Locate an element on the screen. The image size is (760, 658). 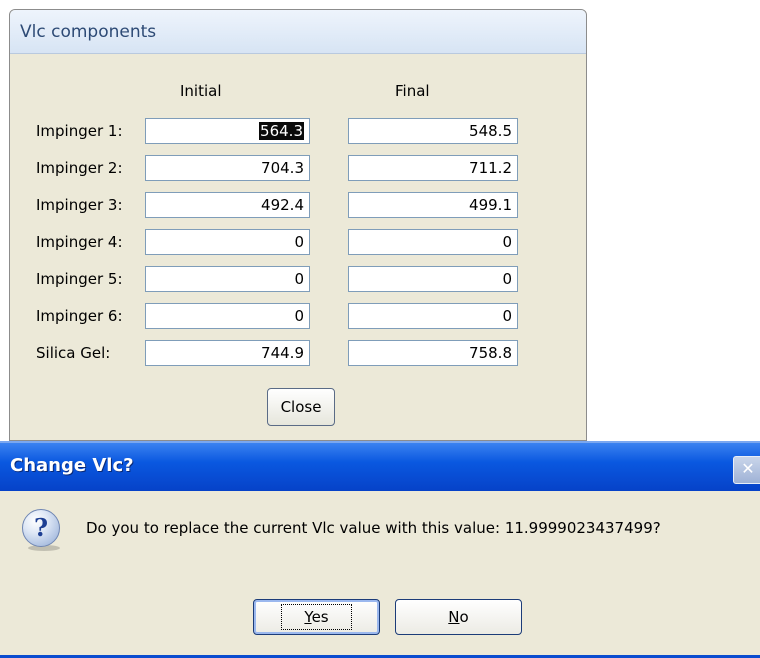
row-label-impinger-1: Impinger 1: is located at coordinates (79, 131).